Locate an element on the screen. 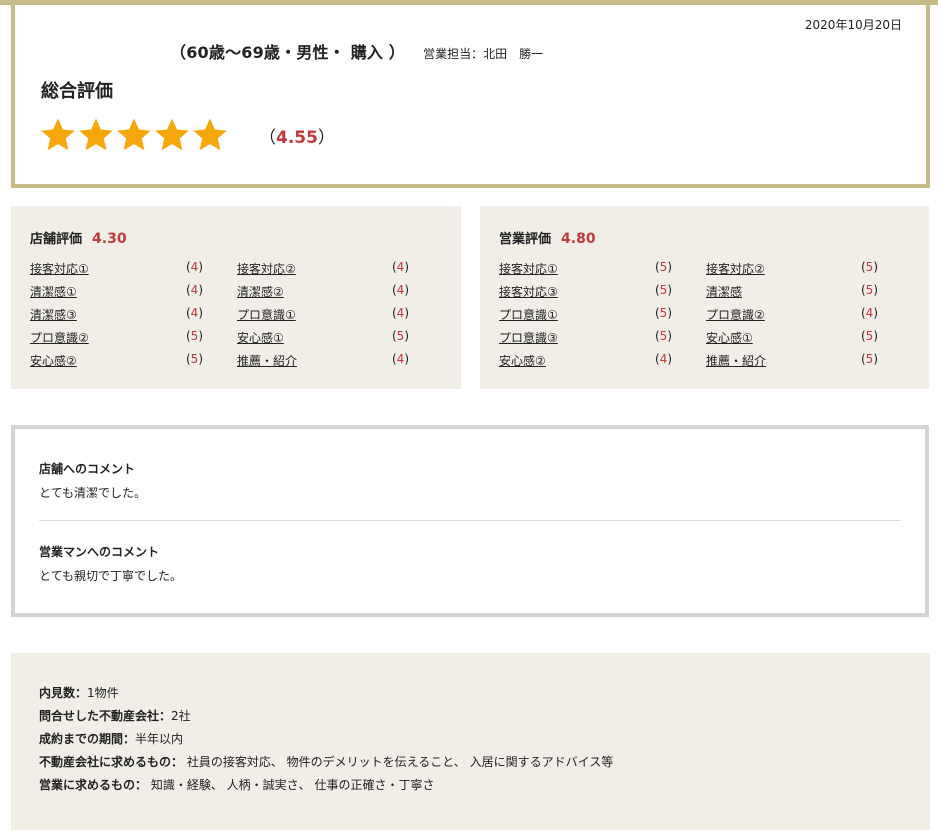  overall-score: （4.55） is located at coordinates (297, 137).